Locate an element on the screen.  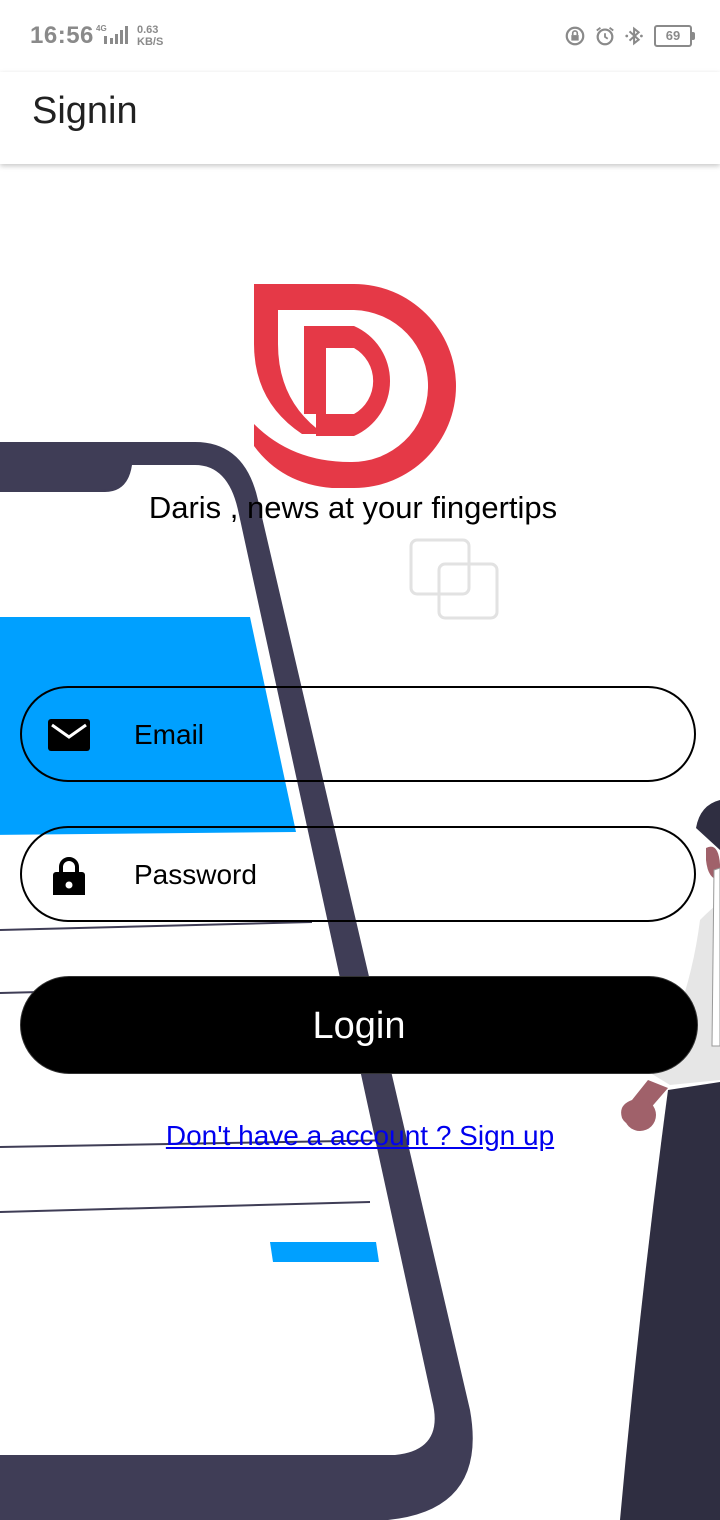
battery-icon: 69 is located at coordinates (674, 36).